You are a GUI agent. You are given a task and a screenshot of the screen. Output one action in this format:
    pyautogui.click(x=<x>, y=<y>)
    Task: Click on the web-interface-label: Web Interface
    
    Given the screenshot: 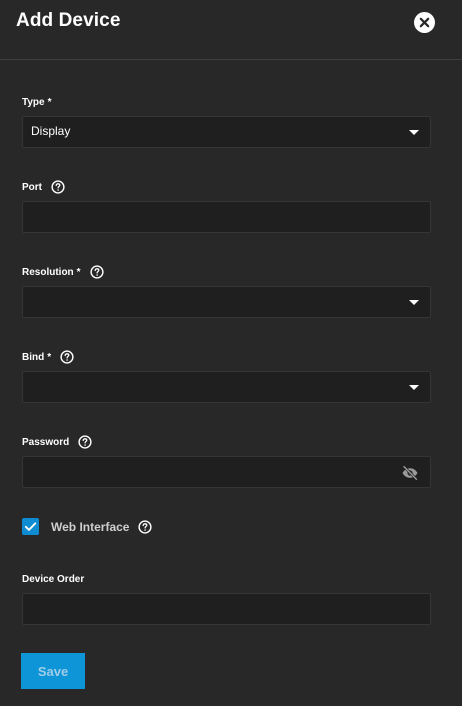 What is the action you would take?
    pyautogui.click(x=90, y=527)
    